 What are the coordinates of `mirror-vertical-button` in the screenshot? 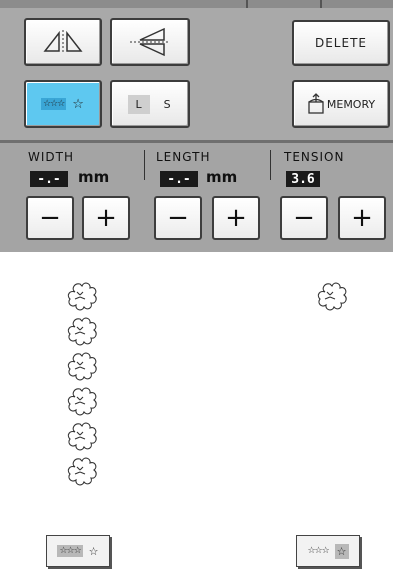 It's located at (150, 42).